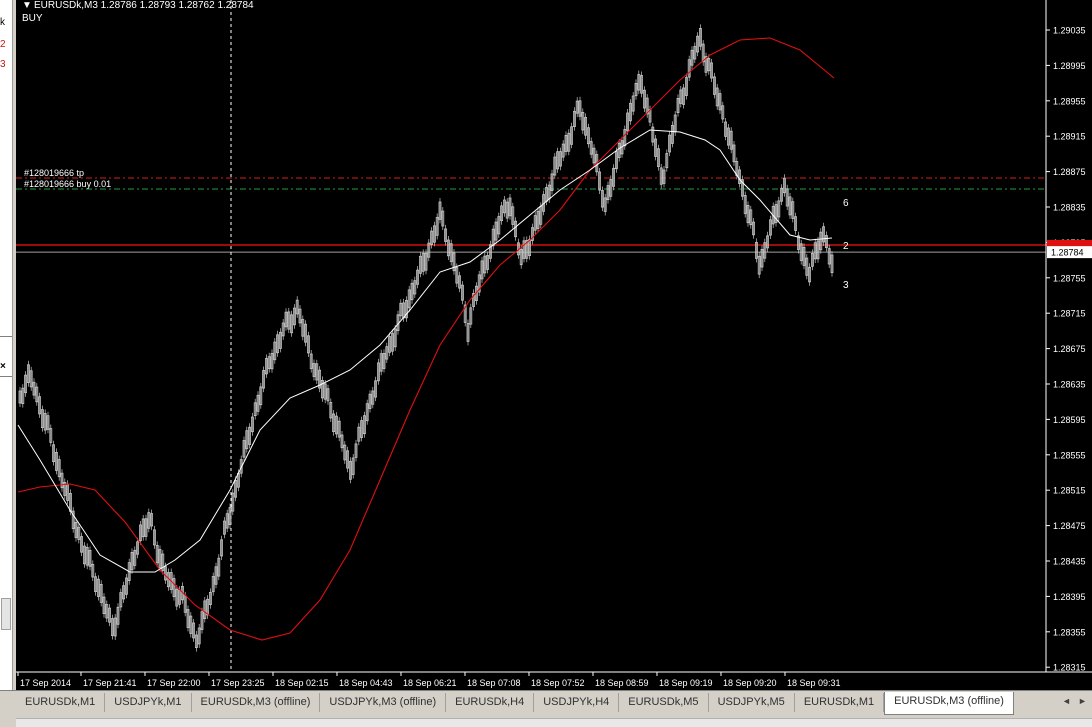 The image size is (1092, 727). I want to click on price-tick-label: 1.28675, so click(1069, 349).